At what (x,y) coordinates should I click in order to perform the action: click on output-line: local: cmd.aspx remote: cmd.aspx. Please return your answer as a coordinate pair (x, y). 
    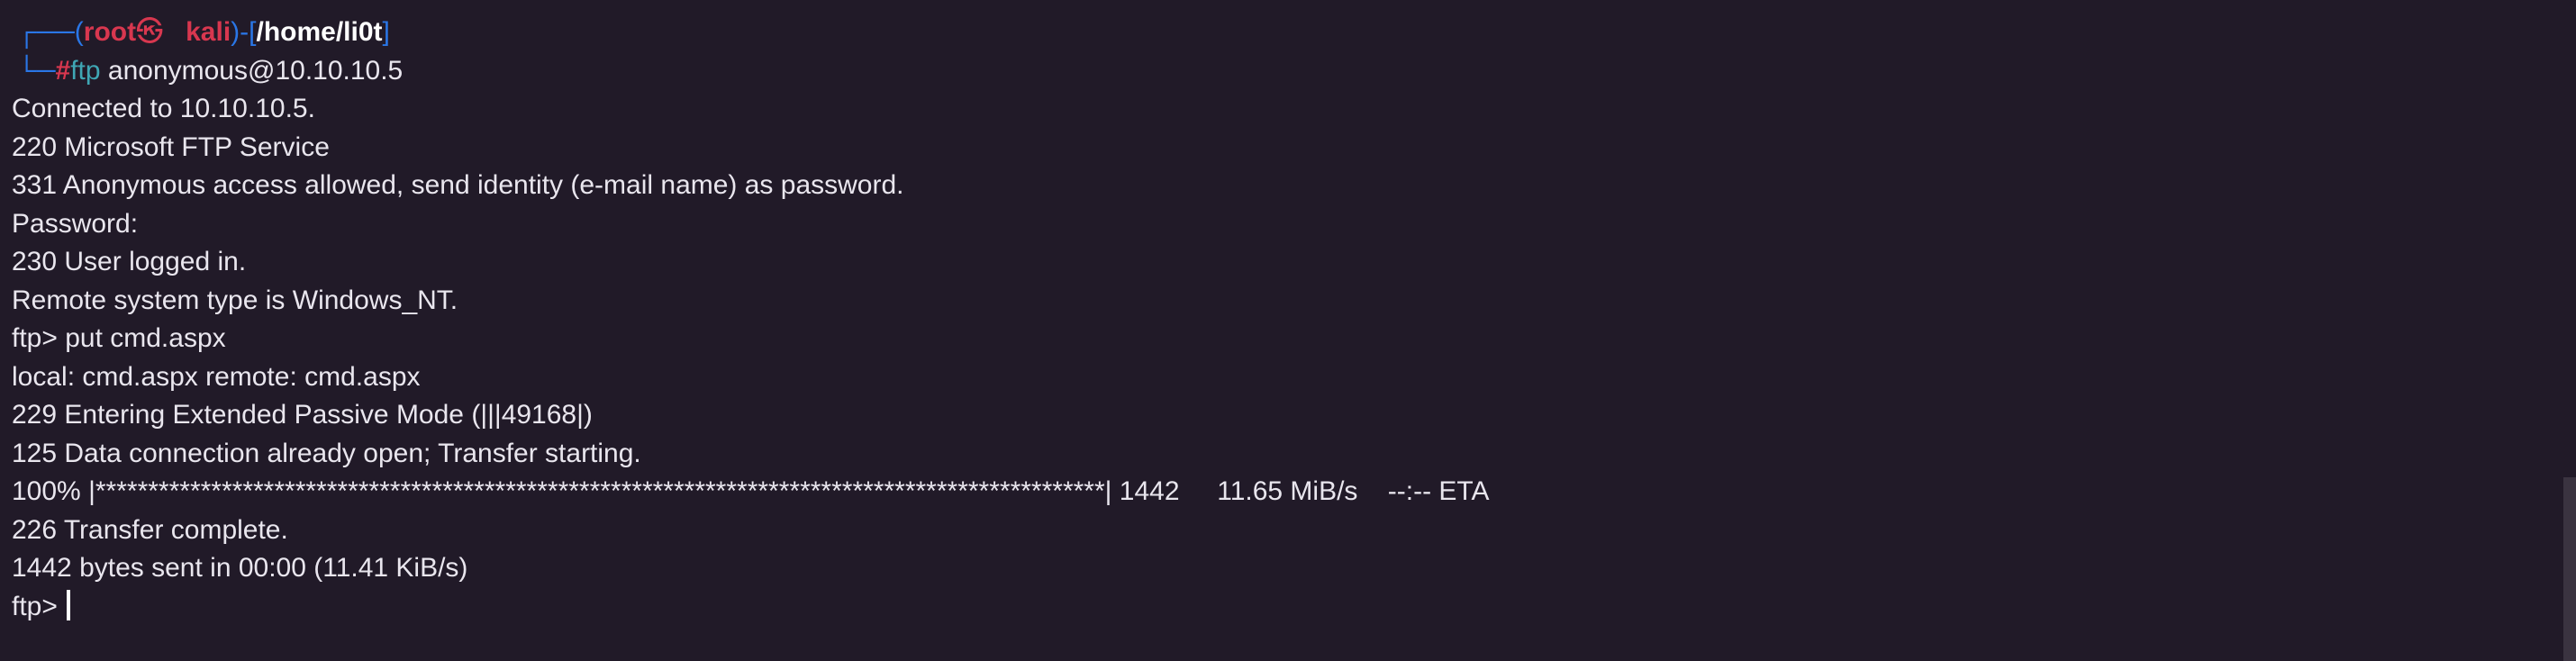
    Looking at the image, I should click on (216, 376).